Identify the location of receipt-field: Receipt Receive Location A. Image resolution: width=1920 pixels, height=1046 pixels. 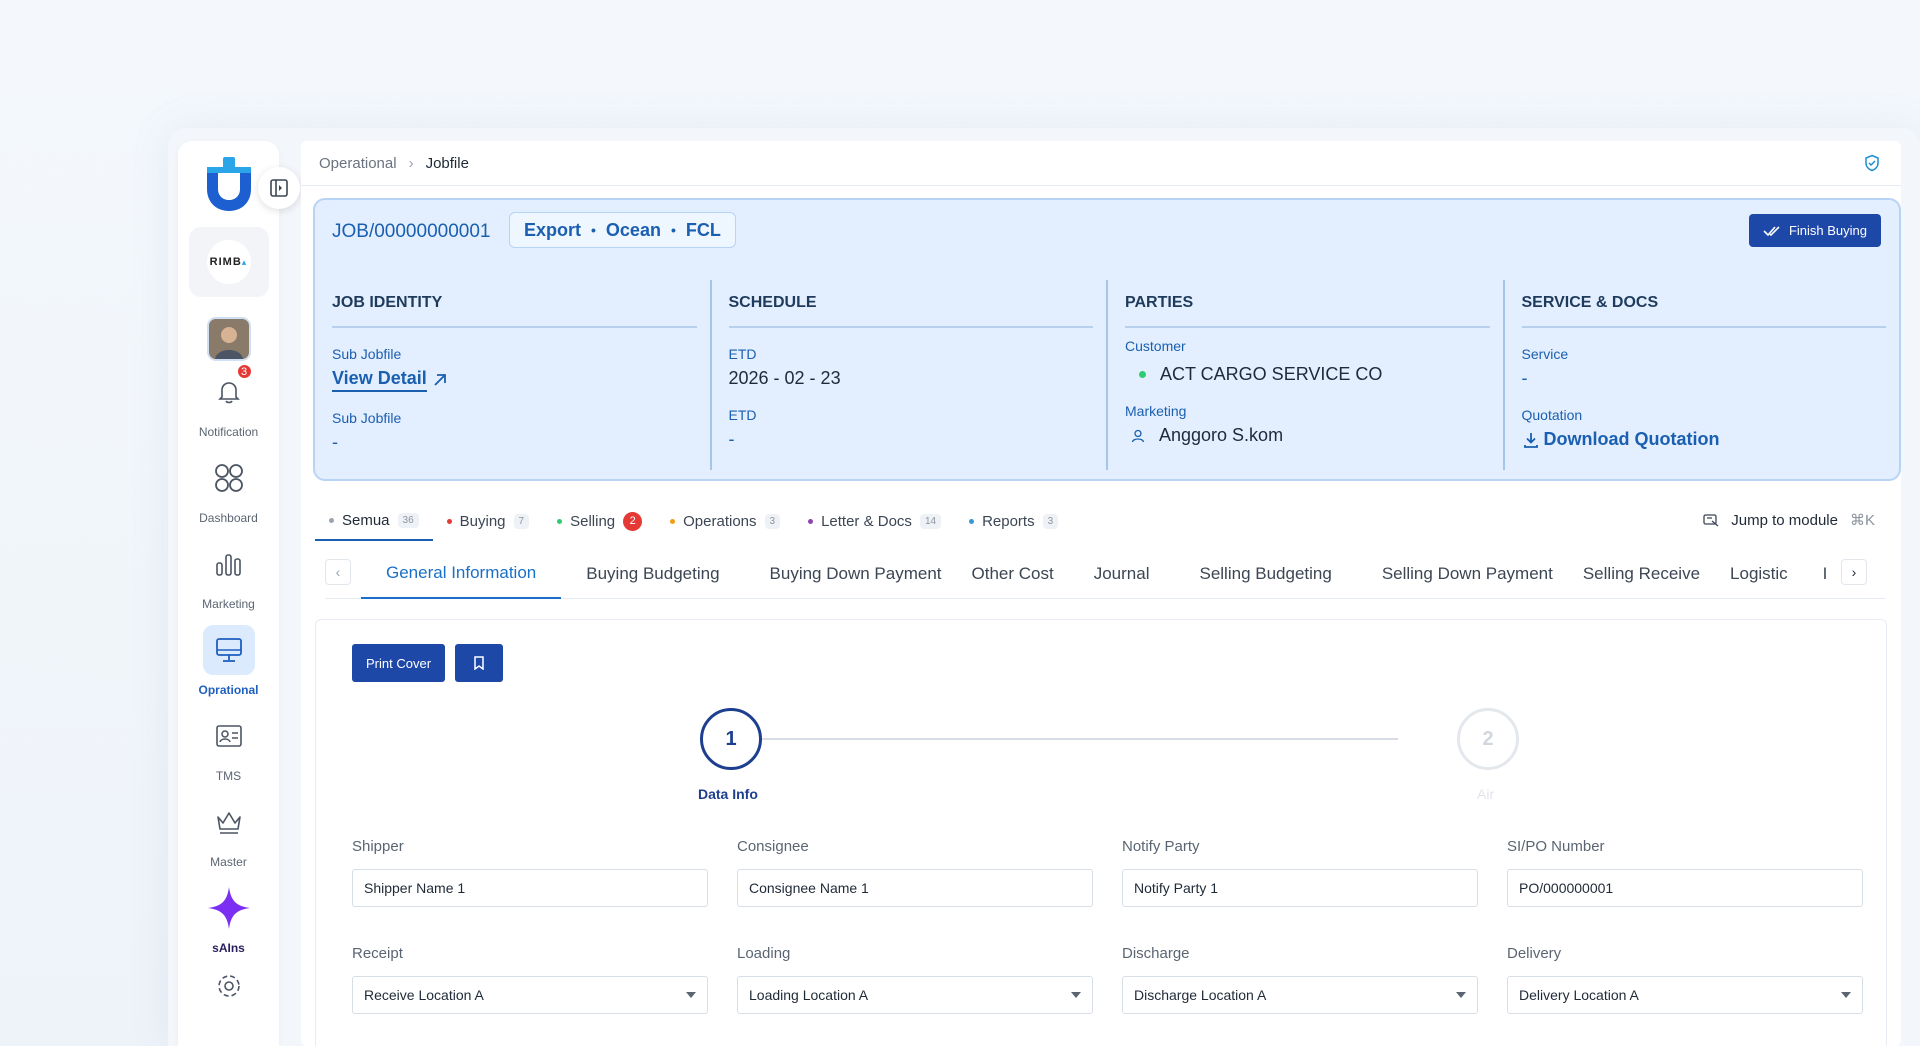
(530, 979).